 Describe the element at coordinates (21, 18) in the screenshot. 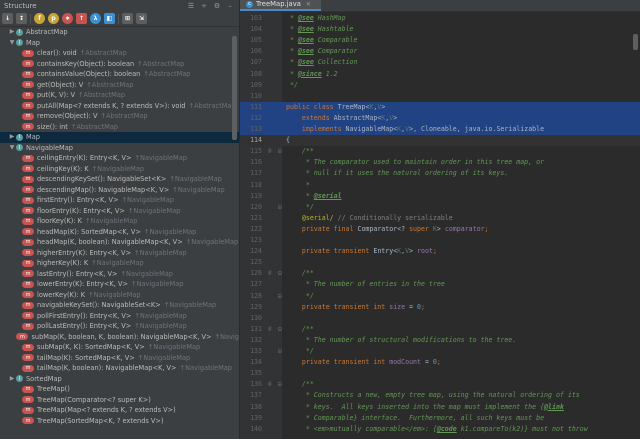

I see `sort-visibility-icon: ↕` at that location.